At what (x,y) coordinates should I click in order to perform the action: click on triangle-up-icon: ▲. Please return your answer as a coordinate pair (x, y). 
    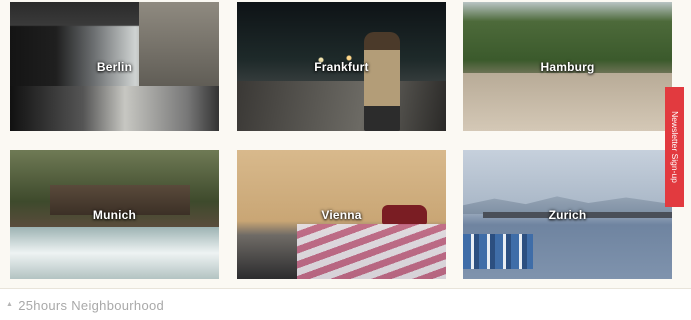
    Looking at the image, I should click on (10, 304).